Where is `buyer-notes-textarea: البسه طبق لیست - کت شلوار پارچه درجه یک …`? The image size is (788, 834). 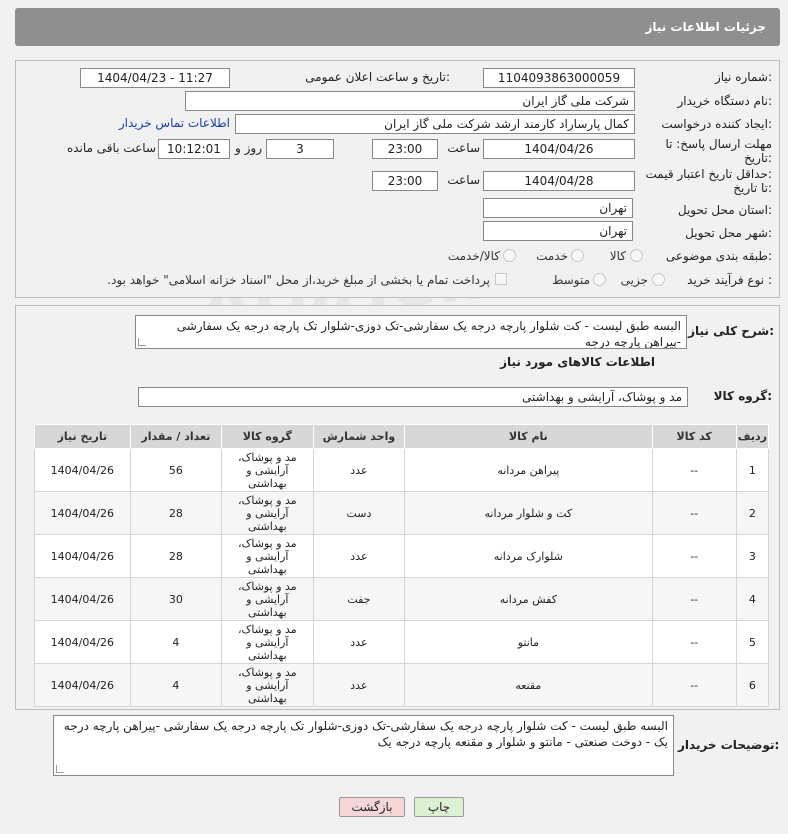 buyer-notes-textarea: البسه طبق لیست - کت شلوار پارچه درجه یک … is located at coordinates (363, 745).